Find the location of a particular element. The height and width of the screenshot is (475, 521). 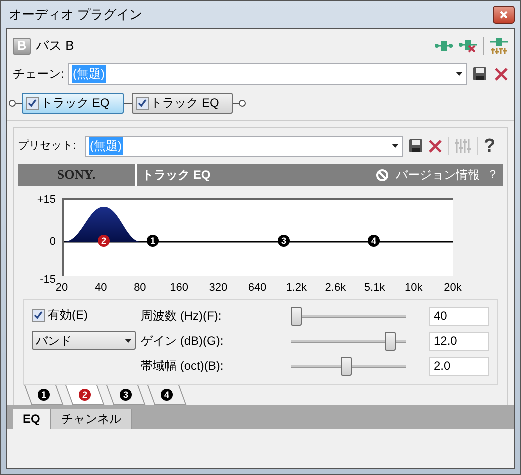

x-tick-label: 160 is located at coordinates (179, 288).